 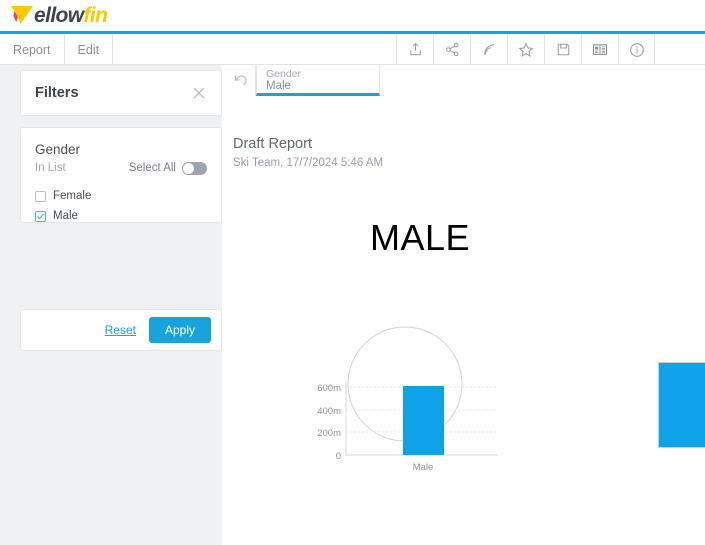 What do you see at coordinates (121, 196) in the screenshot?
I see `filter-option-female: Female` at bounding box center [121, 196].